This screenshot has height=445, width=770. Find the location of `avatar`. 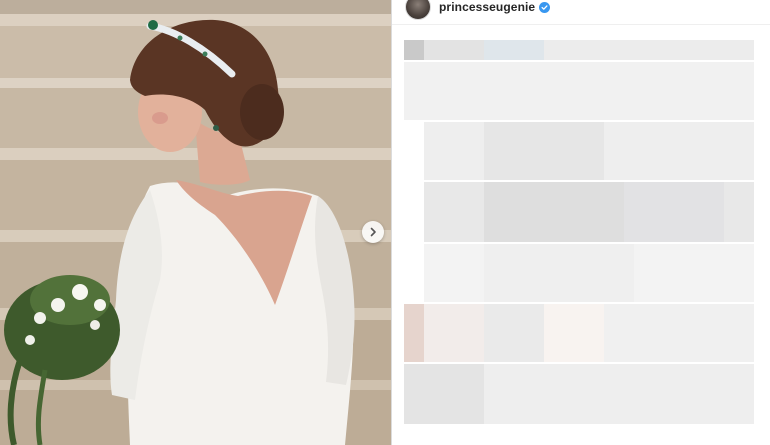

avatar is located at coordinates (418, 10).